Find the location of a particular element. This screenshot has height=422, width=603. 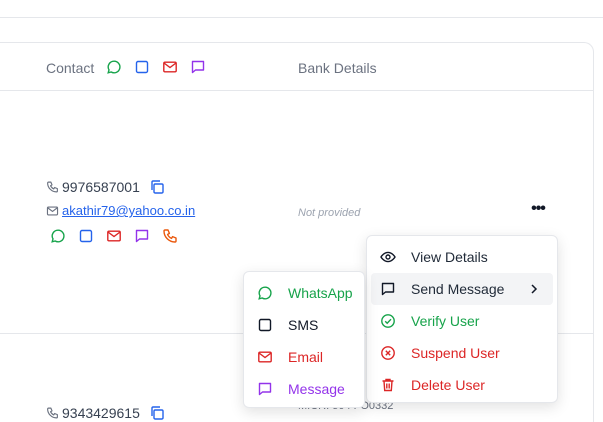

menu-item-delete-user: Delete User is located at coordinates (462, 385).